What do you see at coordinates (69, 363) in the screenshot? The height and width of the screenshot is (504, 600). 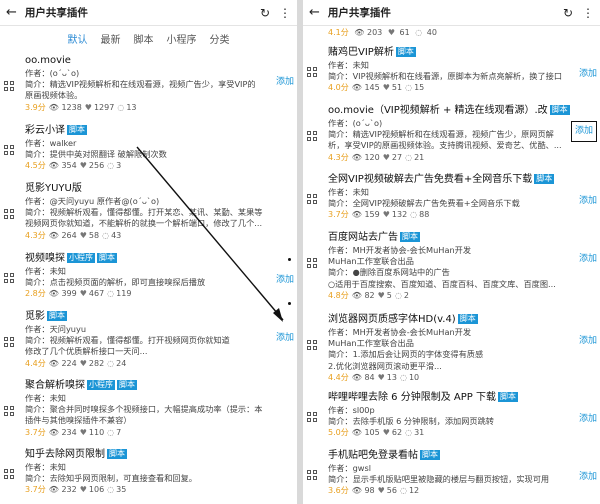 I see `view-count: 224` at bounding box center [69, 363].